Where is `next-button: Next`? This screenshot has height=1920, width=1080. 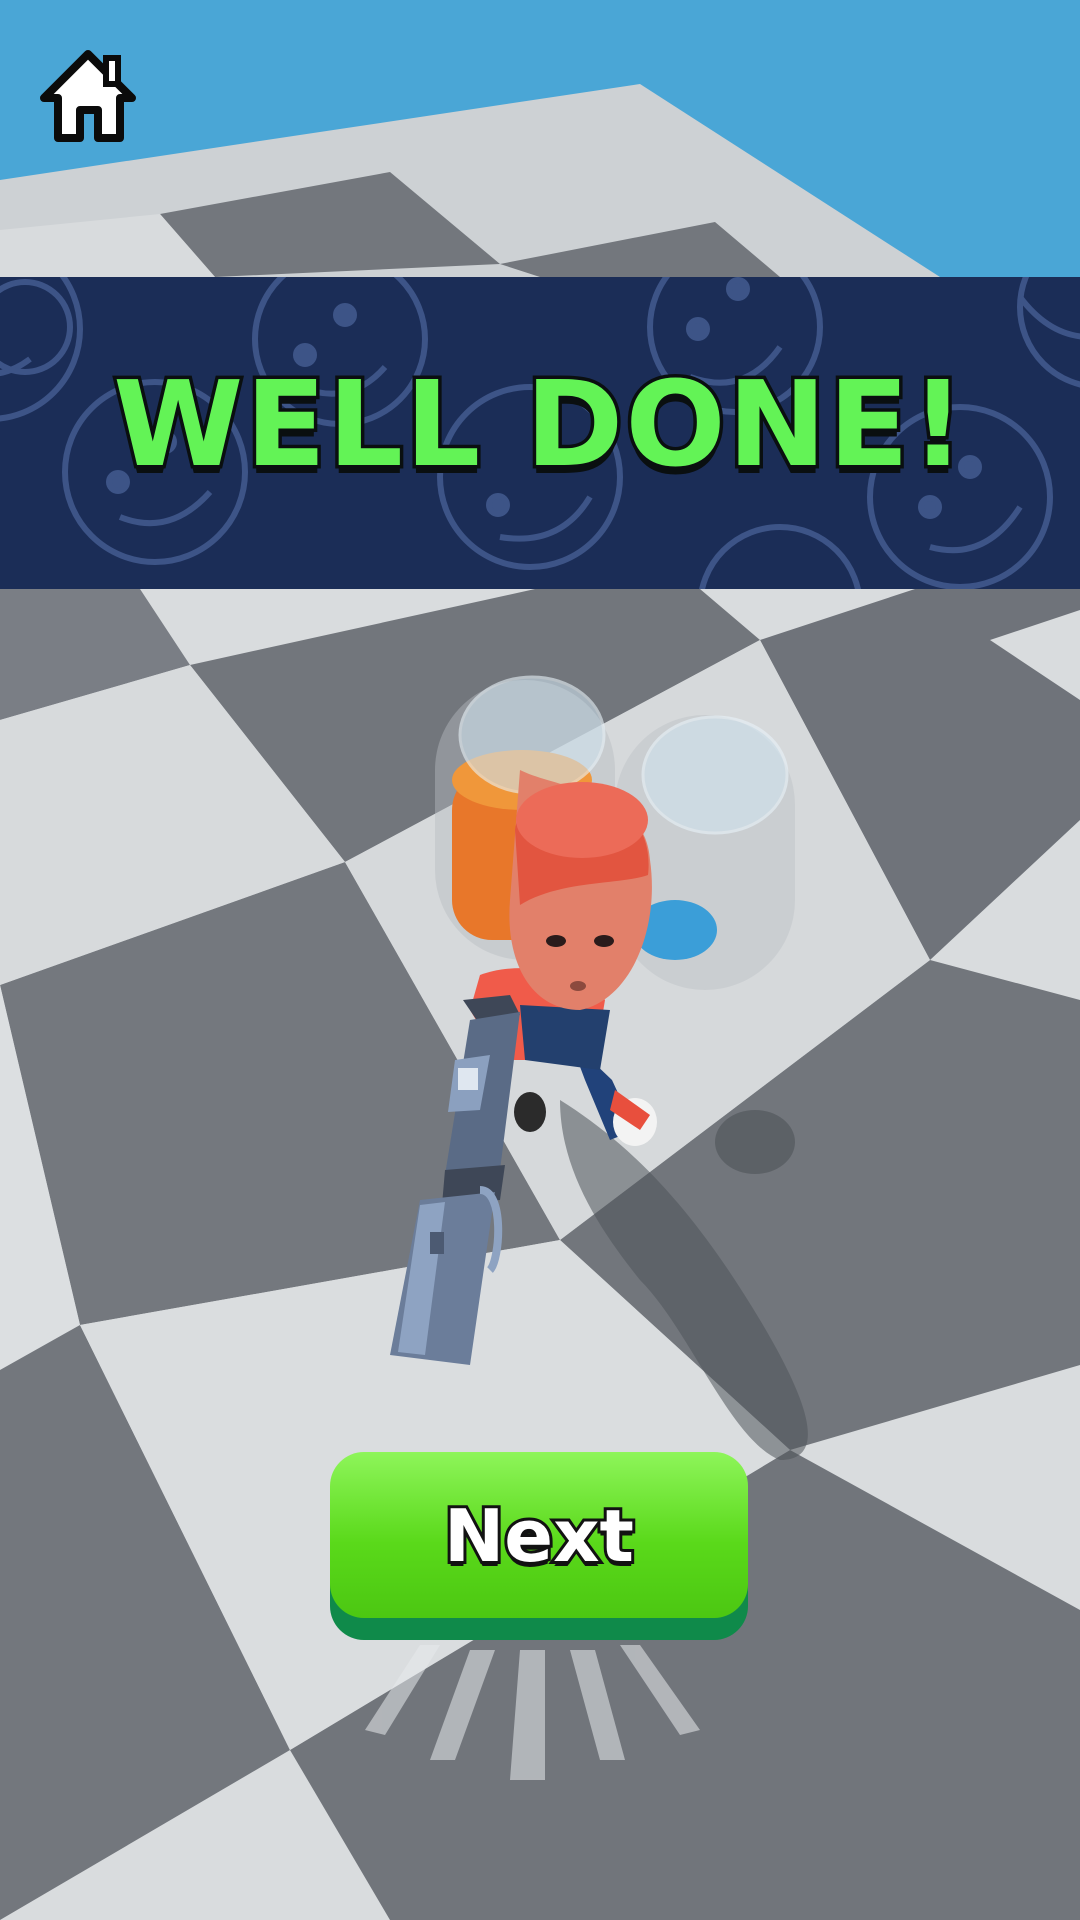 next-button: Next is located at coordinates (539, 1546).